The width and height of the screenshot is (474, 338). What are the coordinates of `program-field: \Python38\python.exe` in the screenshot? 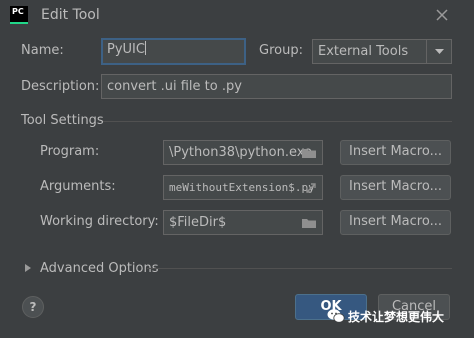 It's located at (243, 152).